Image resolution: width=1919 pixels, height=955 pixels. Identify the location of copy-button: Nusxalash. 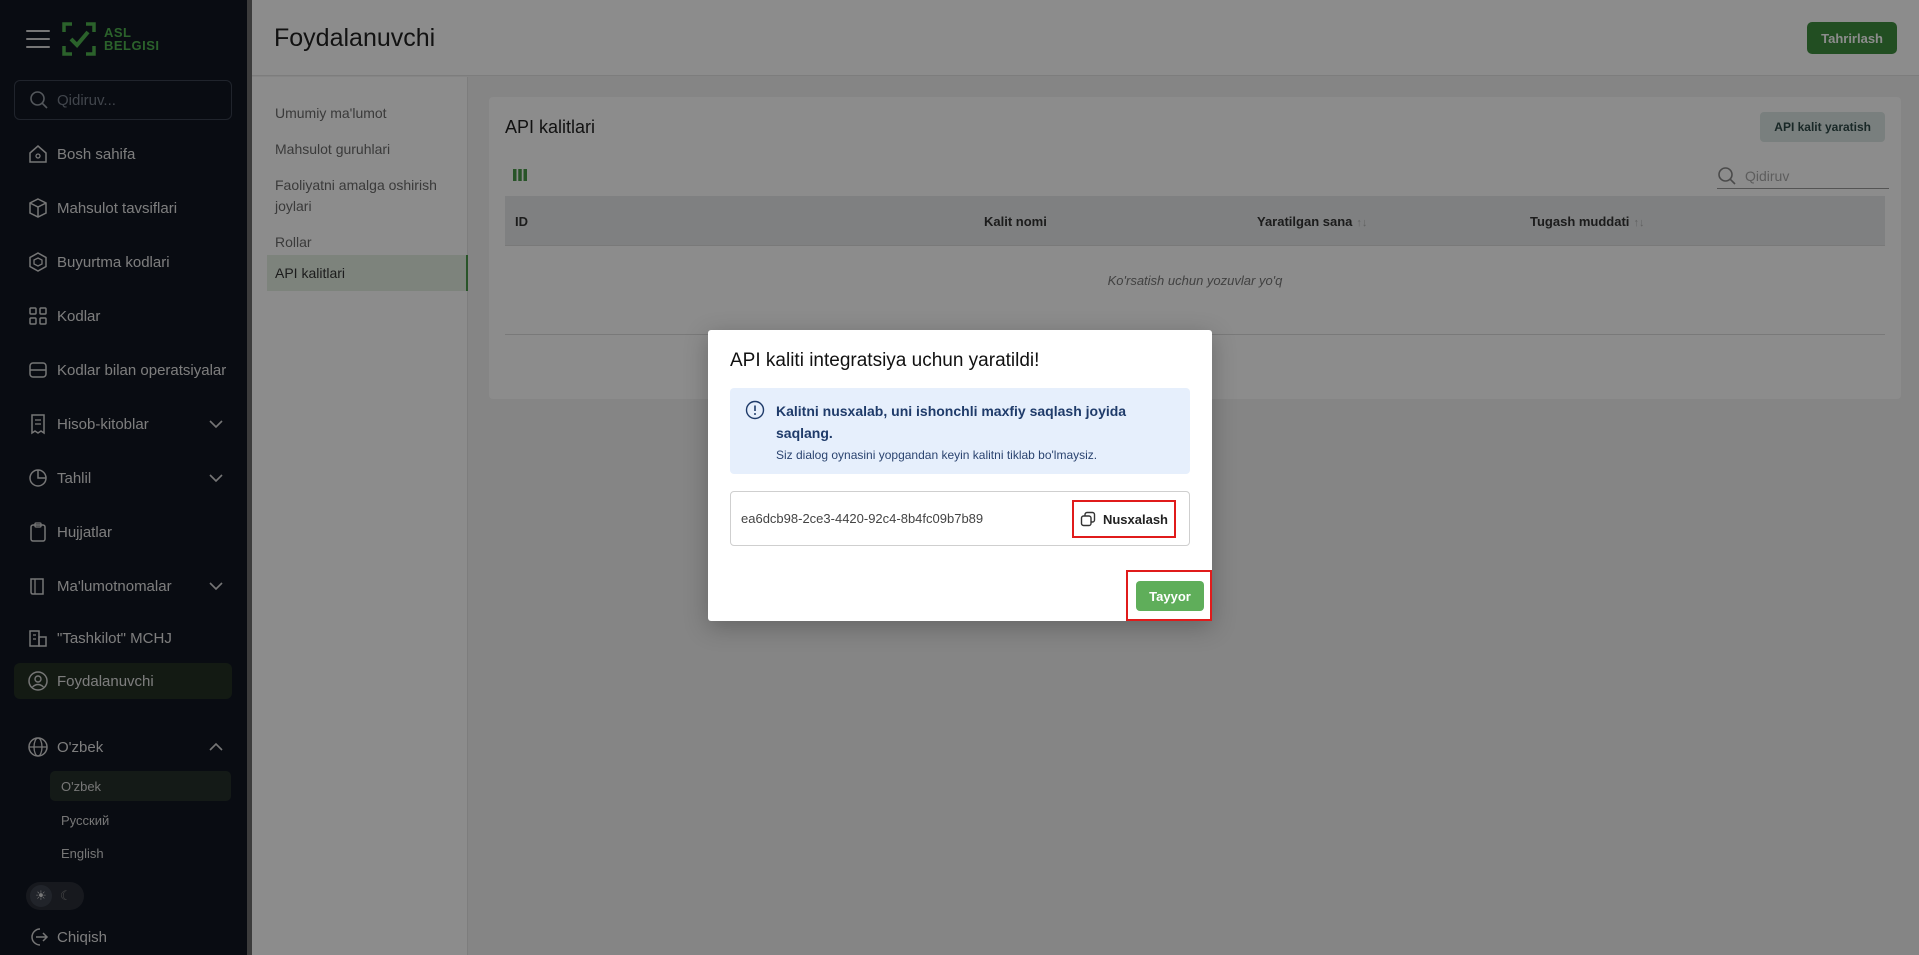
(1124, 519).